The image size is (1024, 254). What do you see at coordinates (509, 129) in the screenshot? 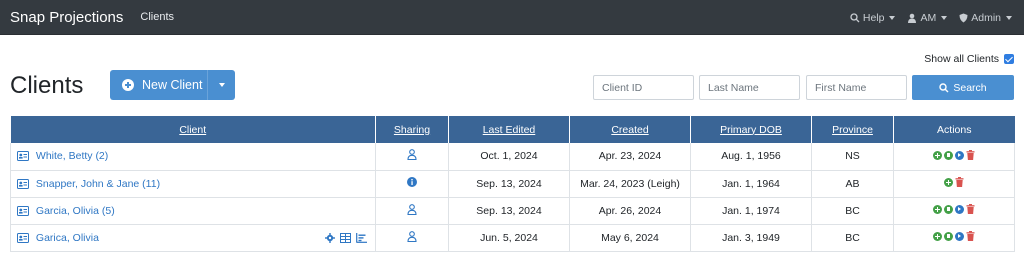
I see `column-header-last-edited: Last Edited` at bounding box center [509, 129].